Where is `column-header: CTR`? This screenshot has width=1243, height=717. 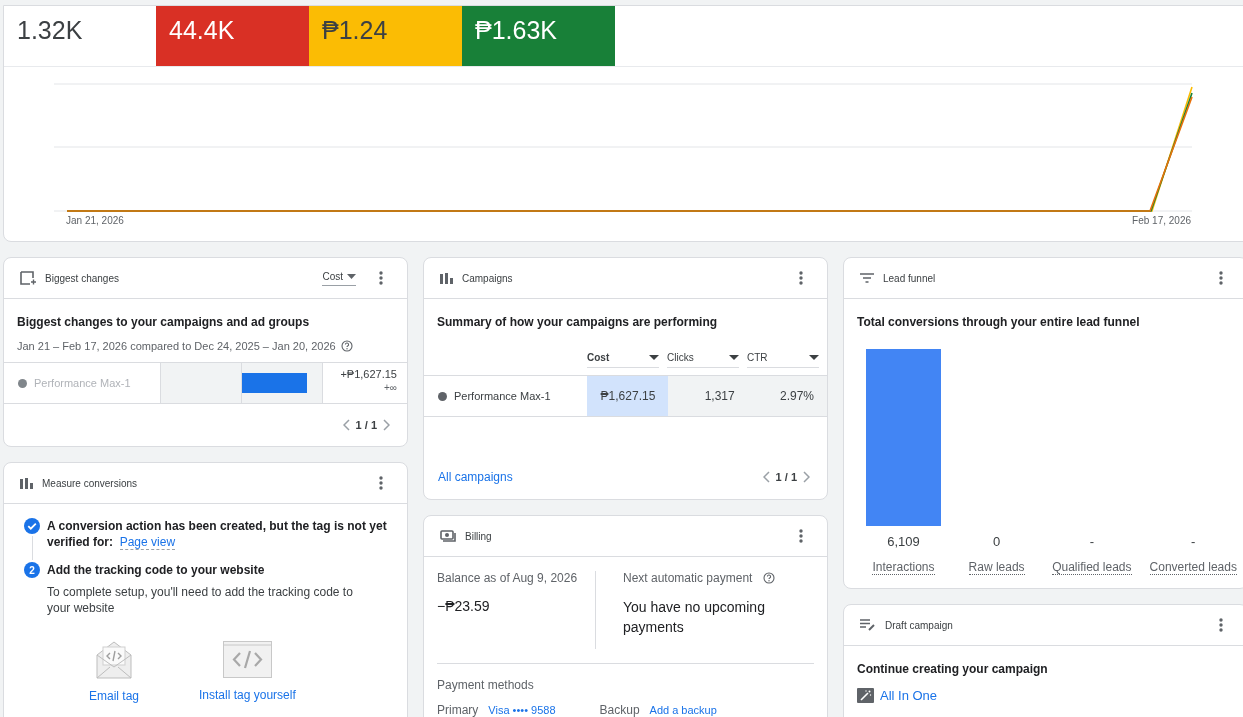 column-header: CTR is located at coordinates (783, 359).